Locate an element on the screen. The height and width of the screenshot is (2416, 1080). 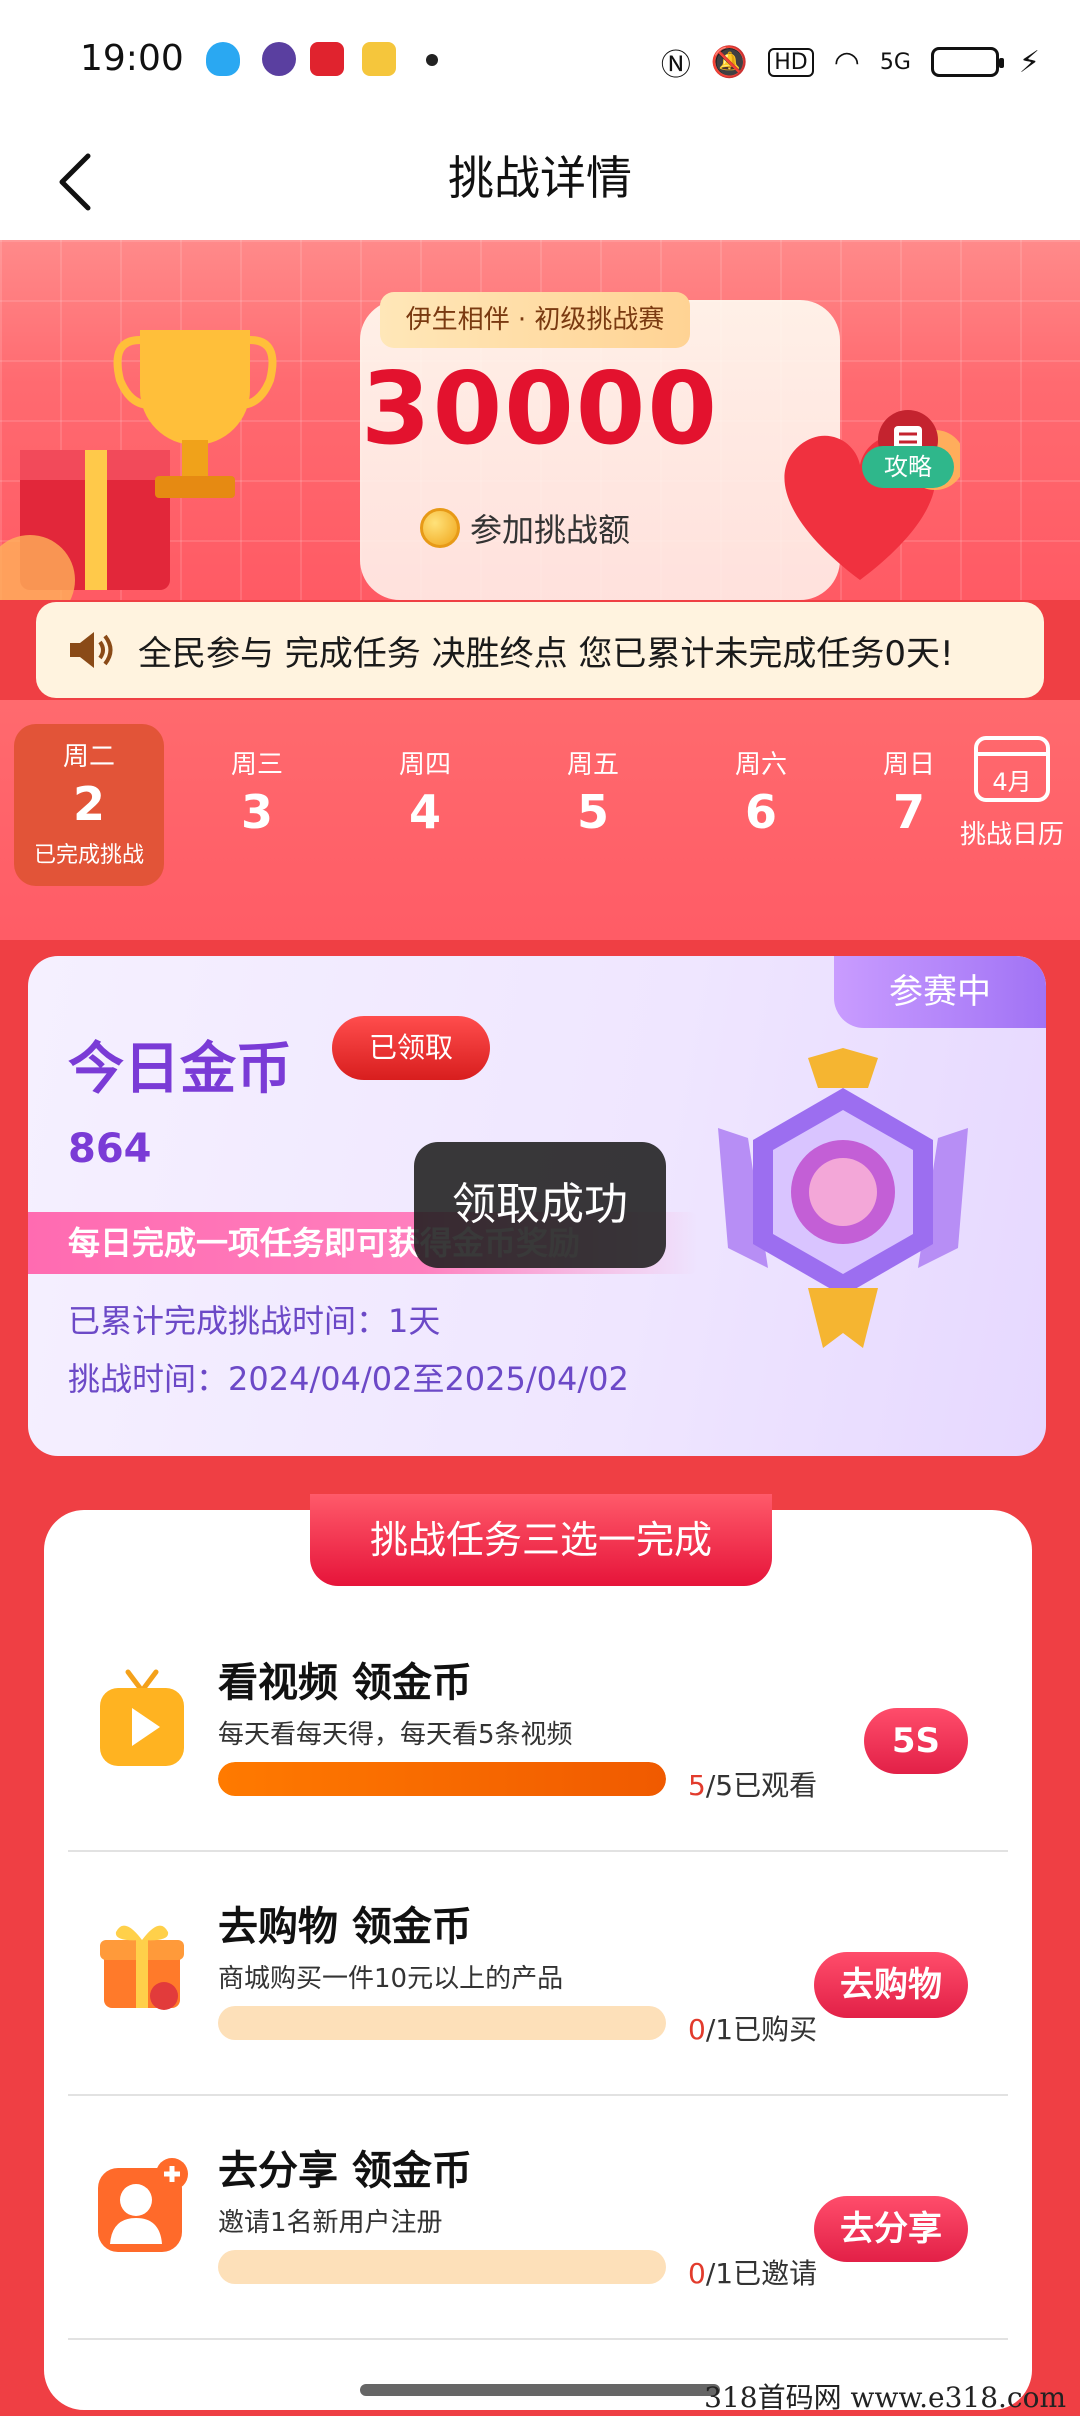
day-date: 2 is located at coordinates (88, 804).